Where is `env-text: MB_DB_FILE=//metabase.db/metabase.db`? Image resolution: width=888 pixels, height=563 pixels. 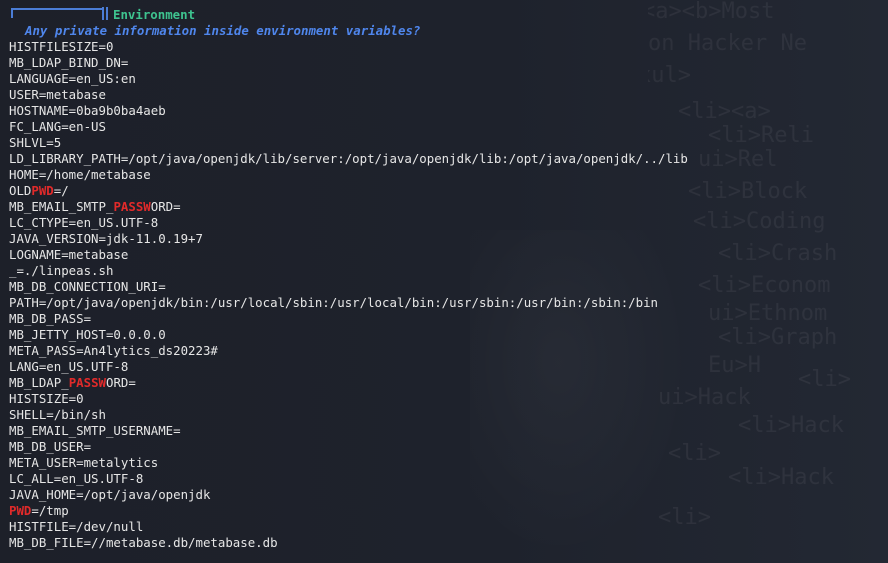
env-text: MB_DB_FILE=//metabase.db/metabase.db is located at coordinates (143, 542).